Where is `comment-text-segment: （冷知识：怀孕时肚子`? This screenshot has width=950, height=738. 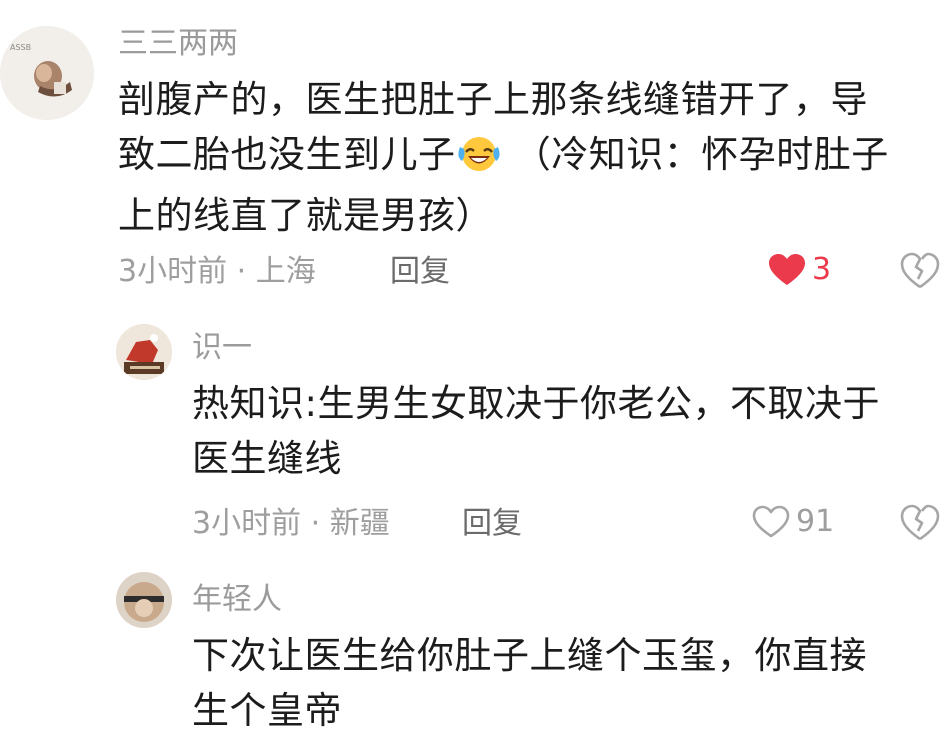
comment-text-segment: （冷知识：怀孕时肚子 is located at coordinates (695, 154).